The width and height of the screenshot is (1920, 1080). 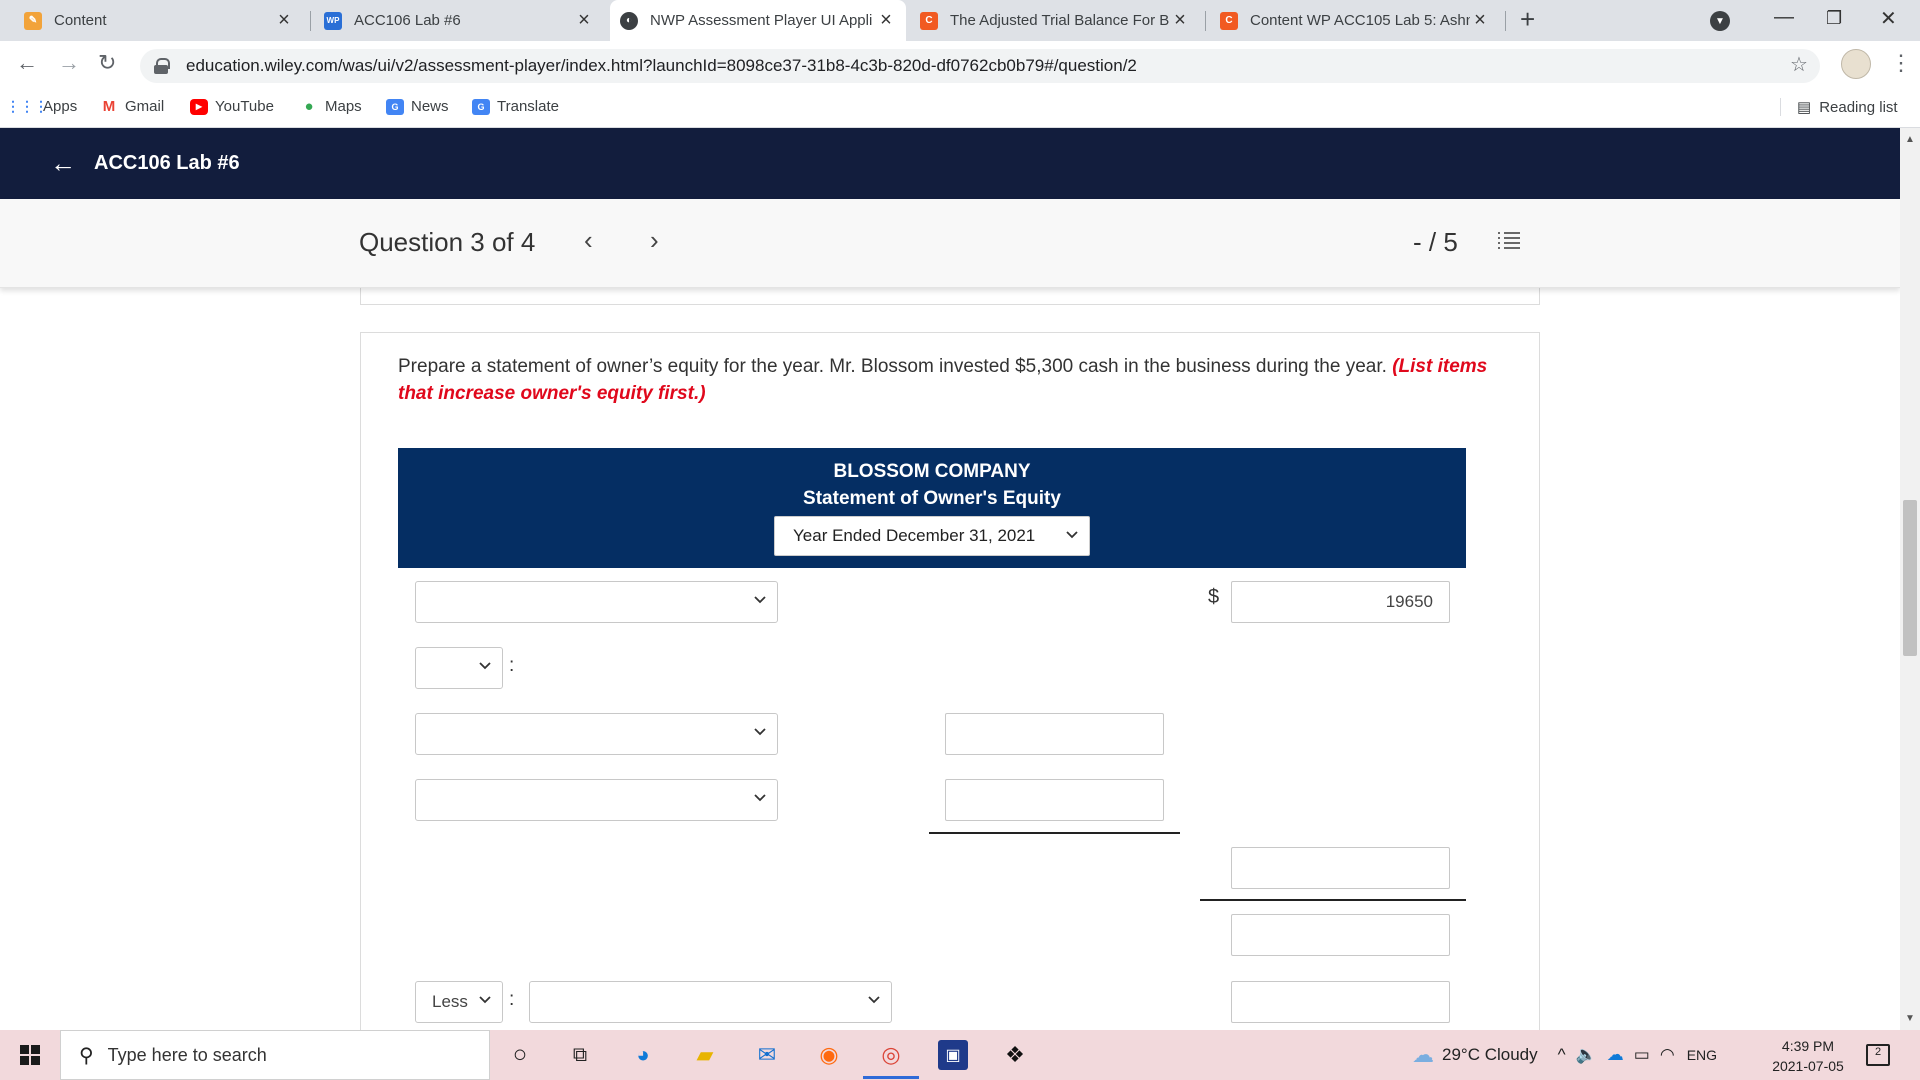 What do you see at coordinates (132, 106) in the screenshot?
I see `bookmark-gmail: M Gmail` at bounding box center [132, 106].